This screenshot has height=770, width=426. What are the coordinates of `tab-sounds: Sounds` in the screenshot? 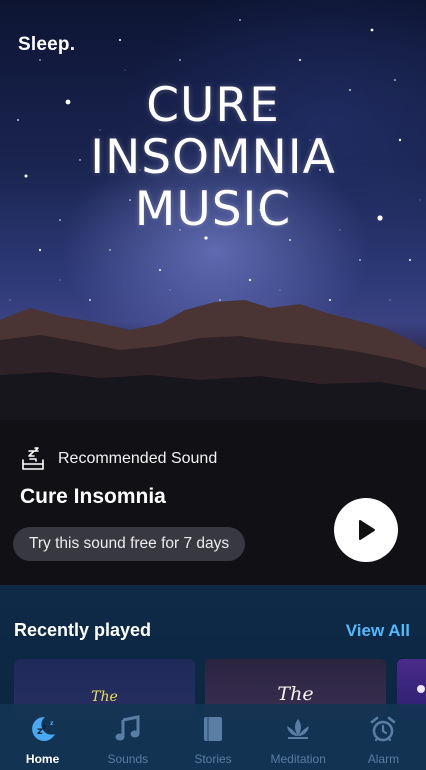 It's located at (127, 737).